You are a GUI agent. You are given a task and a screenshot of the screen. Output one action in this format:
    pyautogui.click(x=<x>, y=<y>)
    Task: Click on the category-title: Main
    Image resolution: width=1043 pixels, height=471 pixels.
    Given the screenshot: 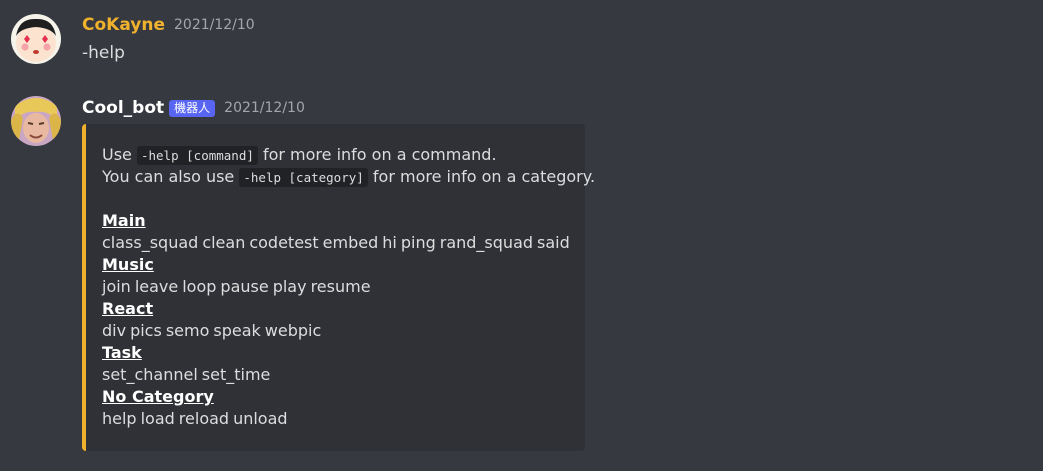 What is the action you would take?
    pyautogui.click(x=124, y=220)
    